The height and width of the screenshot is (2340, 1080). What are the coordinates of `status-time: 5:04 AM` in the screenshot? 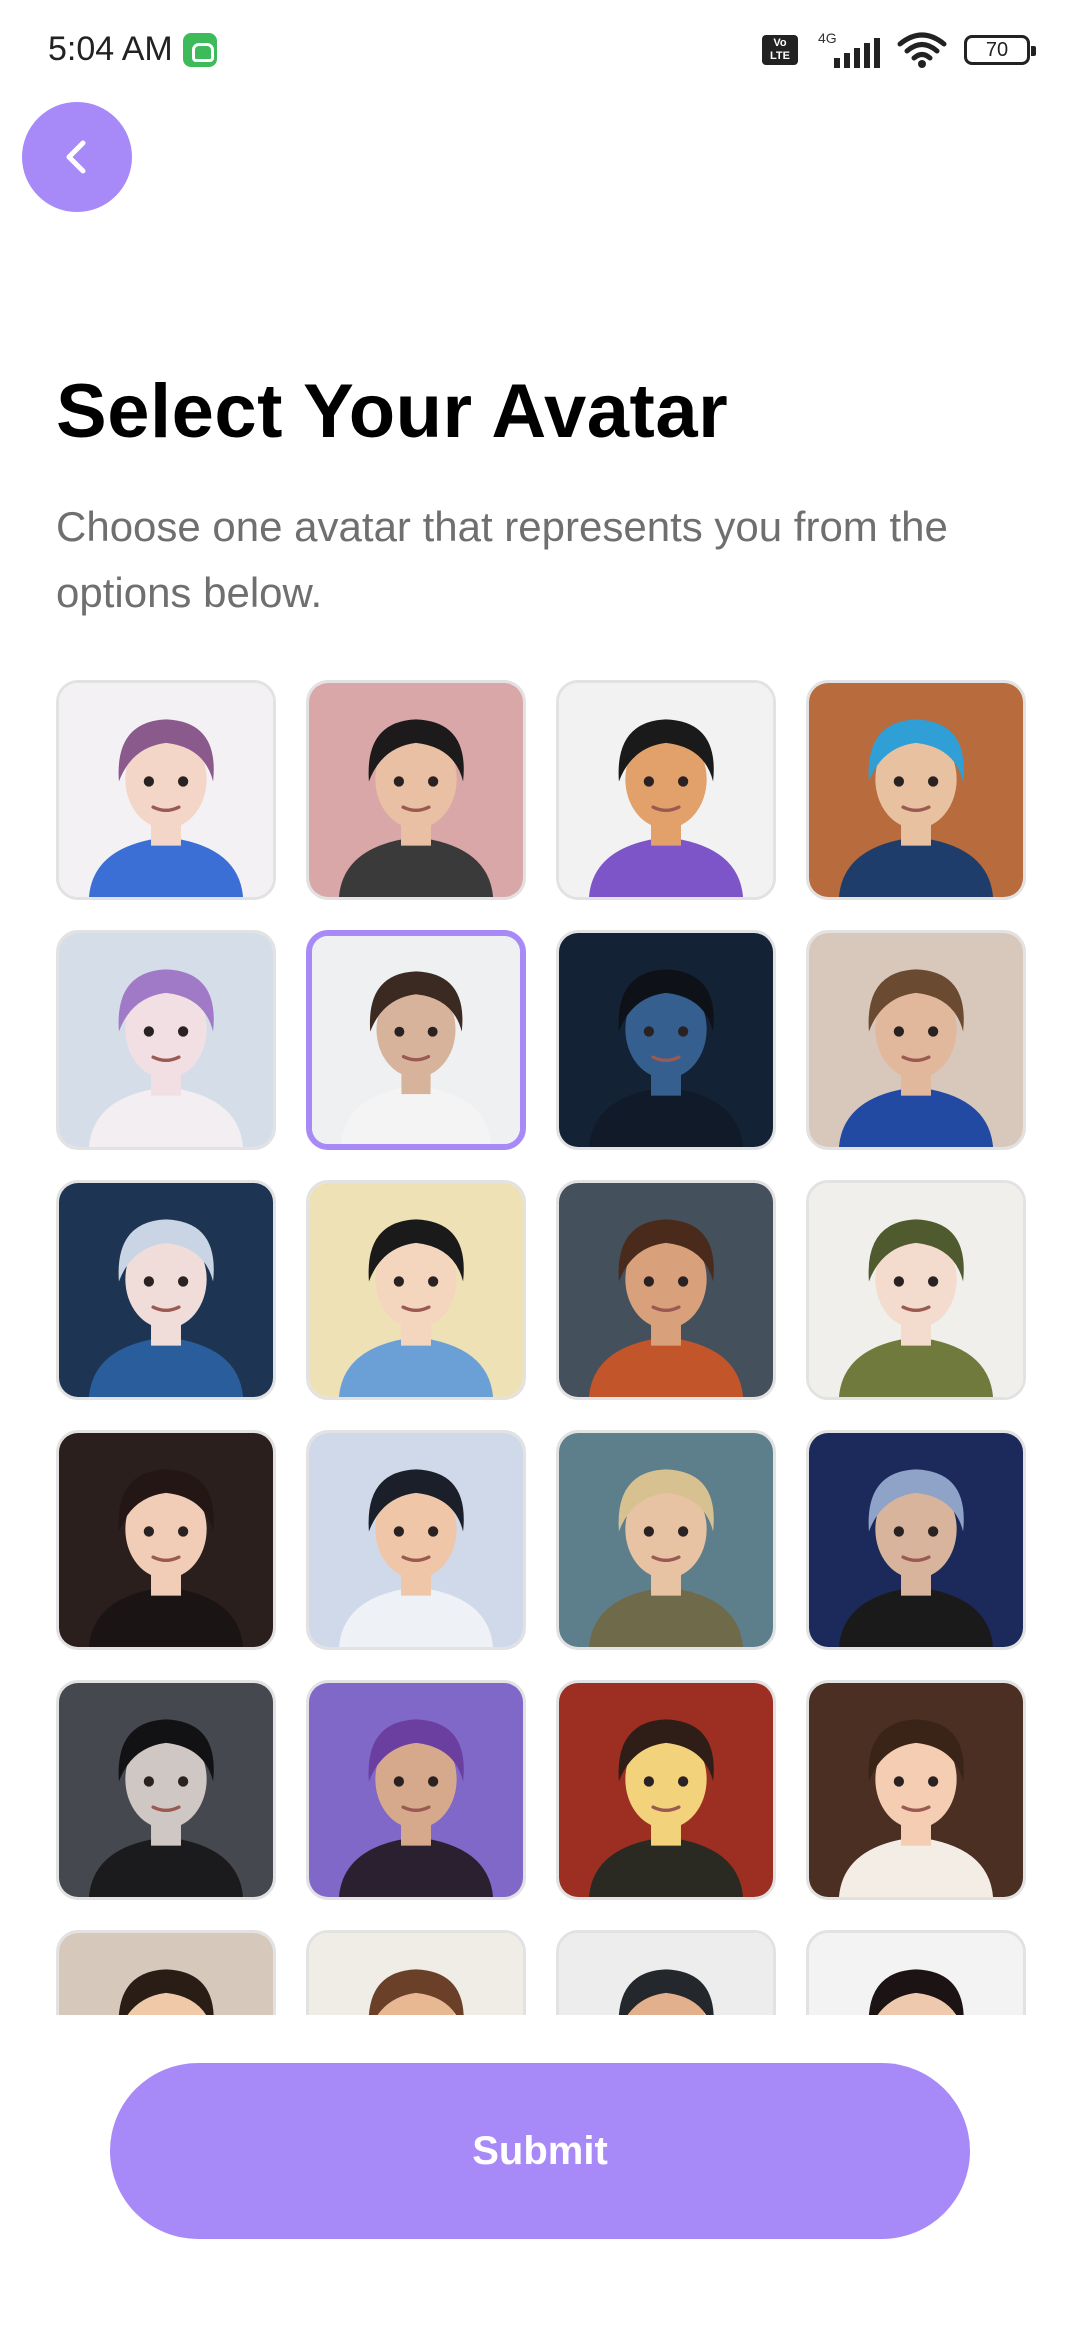 It's located at (110, 49).